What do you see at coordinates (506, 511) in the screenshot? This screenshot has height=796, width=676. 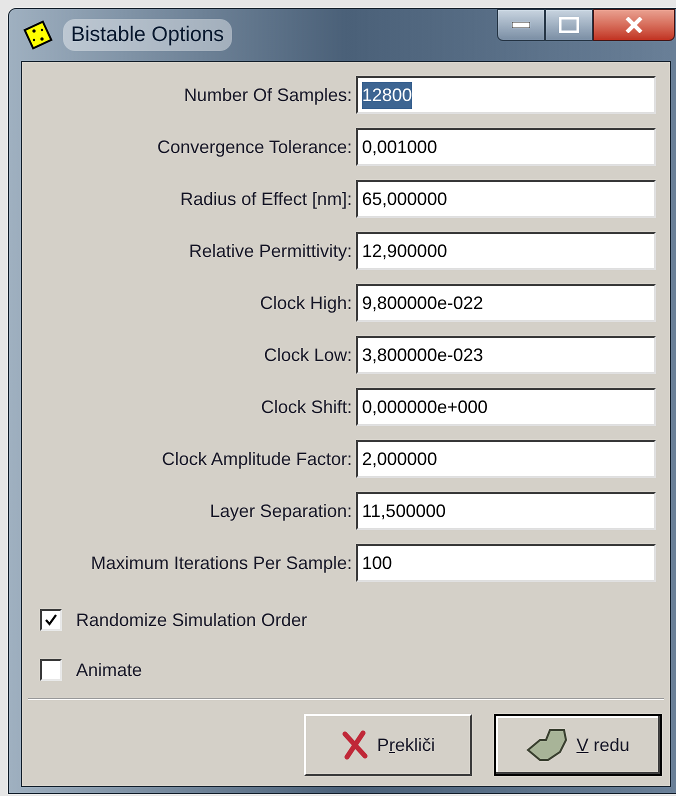 I see `input-field: 11,500000` at bounding box center [506, 511].